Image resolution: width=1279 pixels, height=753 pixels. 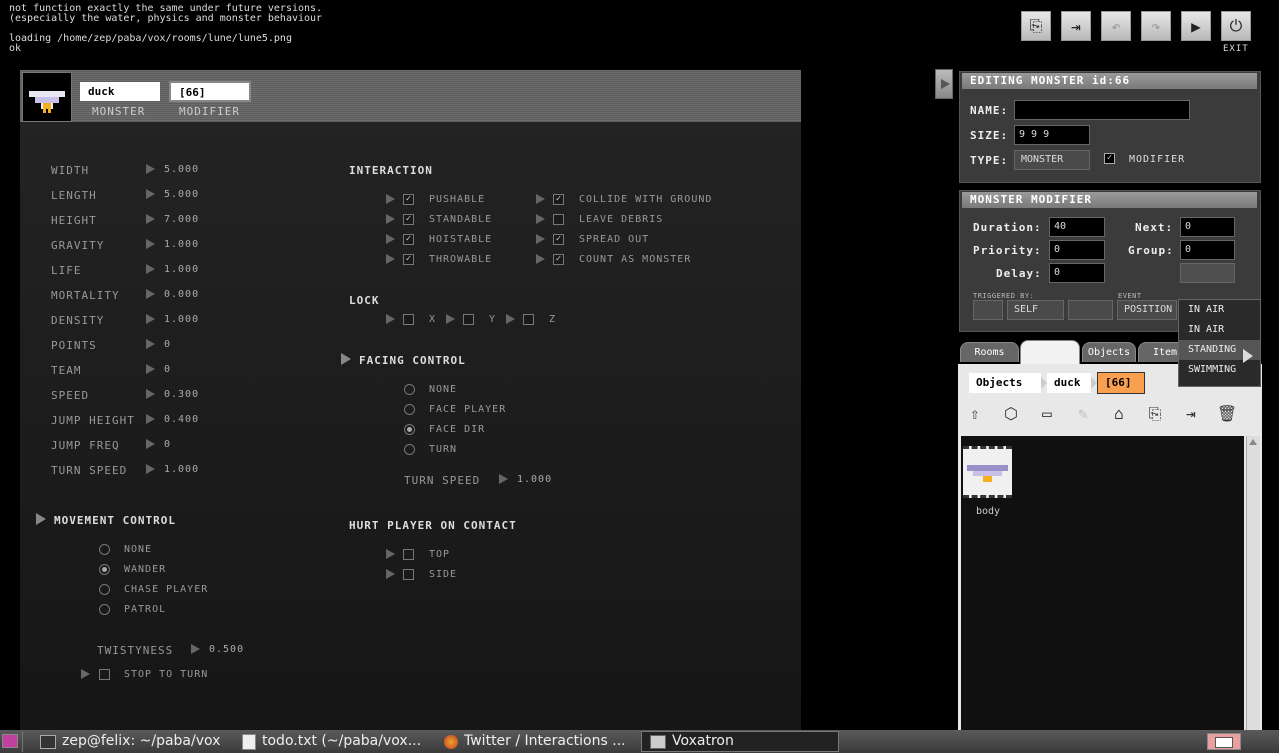 What do you see at coordinates (409, 409) in the screenshot?
I see `facing-radio-face-player` at bounding box center [409, 409].